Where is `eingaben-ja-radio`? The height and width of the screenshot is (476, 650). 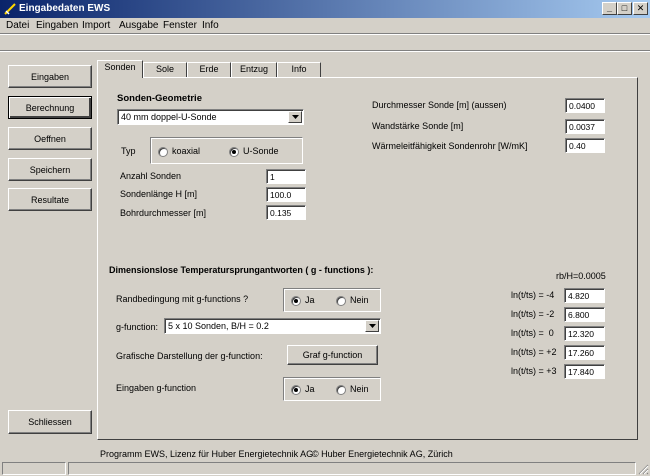 eingaben-ja-radio is located at coordinates (296, 390).